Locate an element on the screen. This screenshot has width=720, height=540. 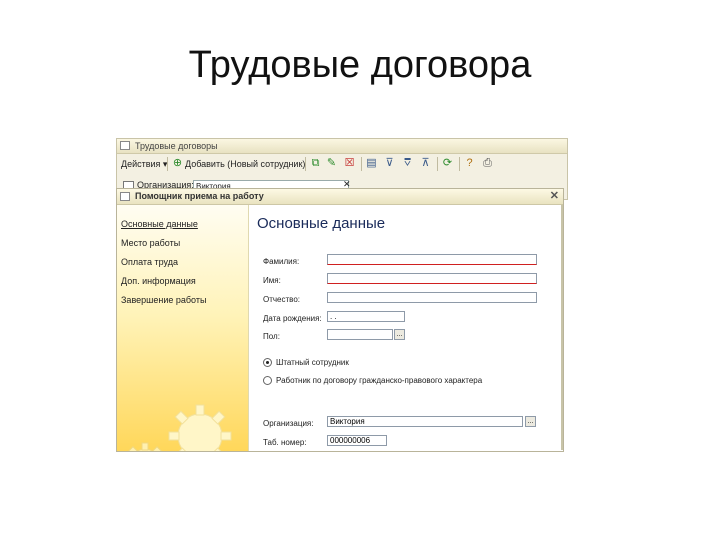
filter-icon: ⊽ is located at coordinates (389, 163).